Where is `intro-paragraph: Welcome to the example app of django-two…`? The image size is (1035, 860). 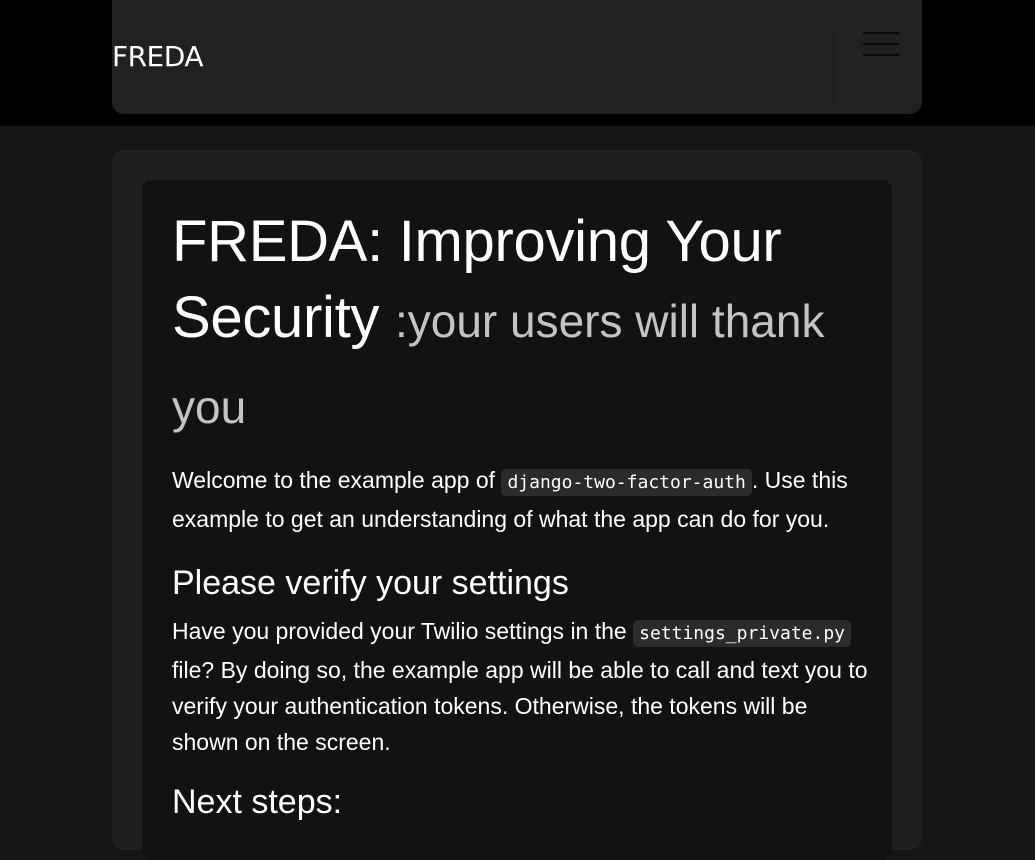 intro-paragraph: Welcome to the example app of django-two… is located at coordinates (522, 499).